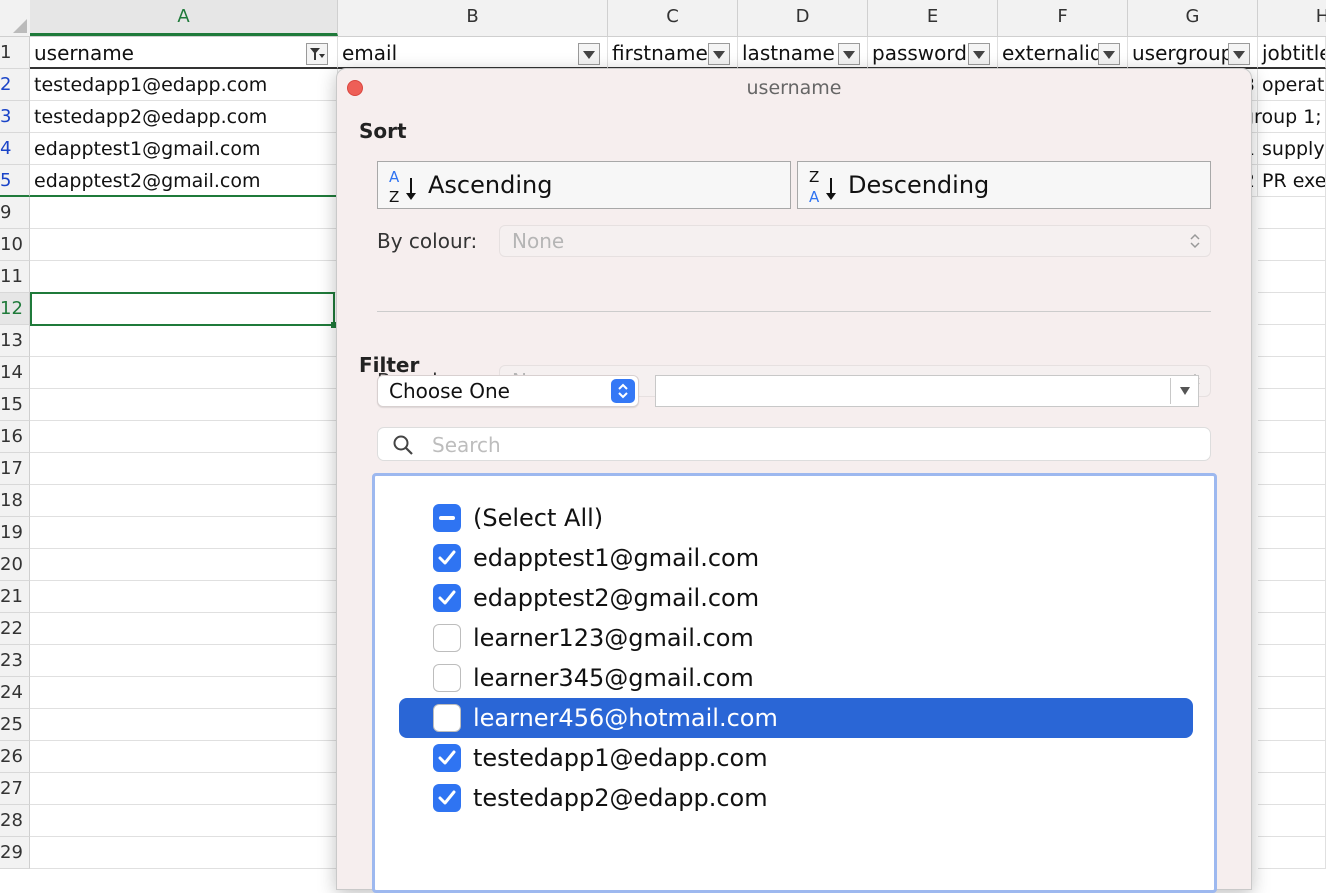 This screenshot has width=1326, height=893. What do you see at coordinates (1292, 85) in the screenshot?
I see `cell-jobtitle: operat` at bounding box center [1292, 85].